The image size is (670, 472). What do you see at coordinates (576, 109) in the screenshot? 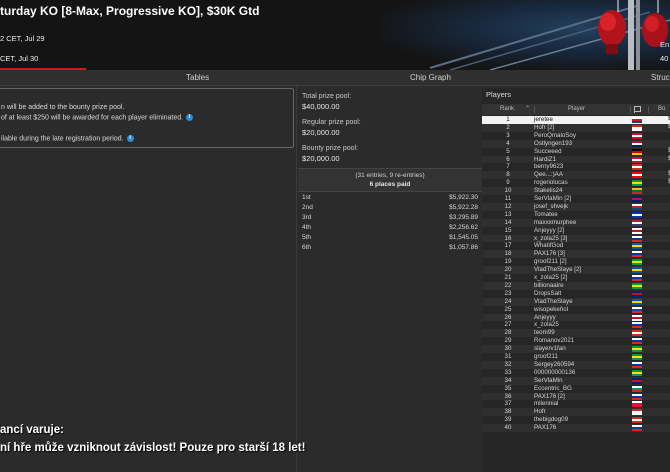
I see `player-column-header: Player` at bounding box center [576, 109].